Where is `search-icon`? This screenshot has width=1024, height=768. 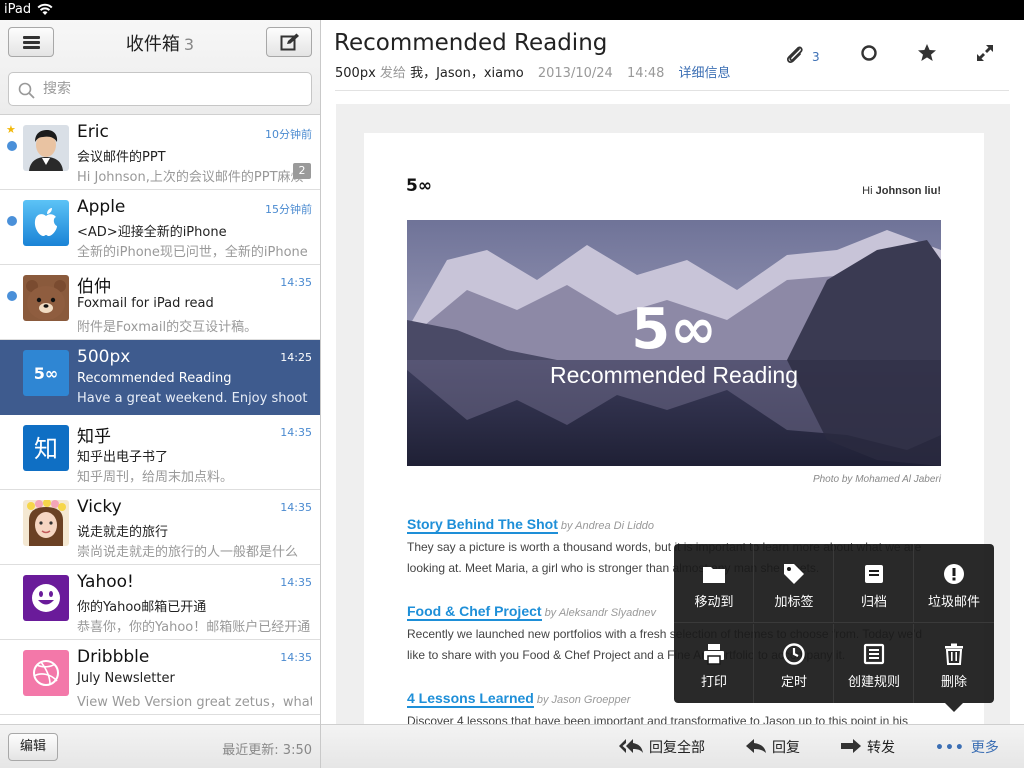
search-icon is located at coordinates (26, 90).